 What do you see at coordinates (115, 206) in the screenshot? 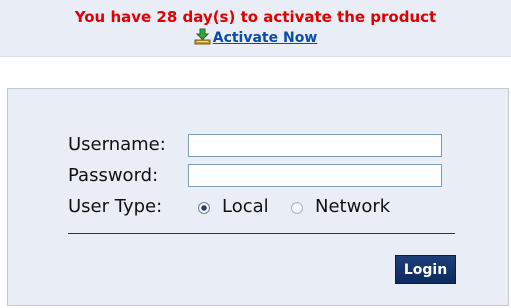
I see `user-type-label: User Type:` at bounding box center [115, 206].